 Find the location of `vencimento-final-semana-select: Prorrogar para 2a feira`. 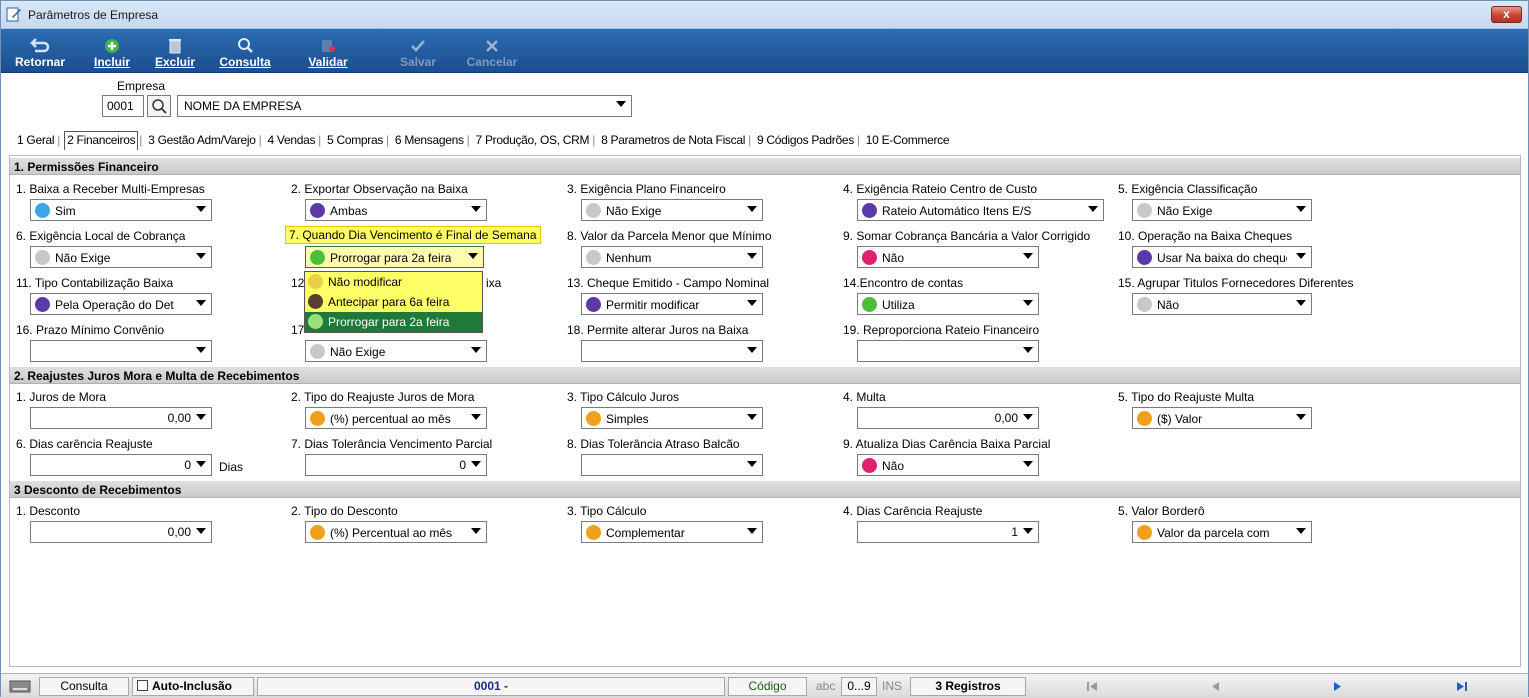

vencimento-final-semana-select: Prorrogar para 2a feira is located at coordinates (394, 257).